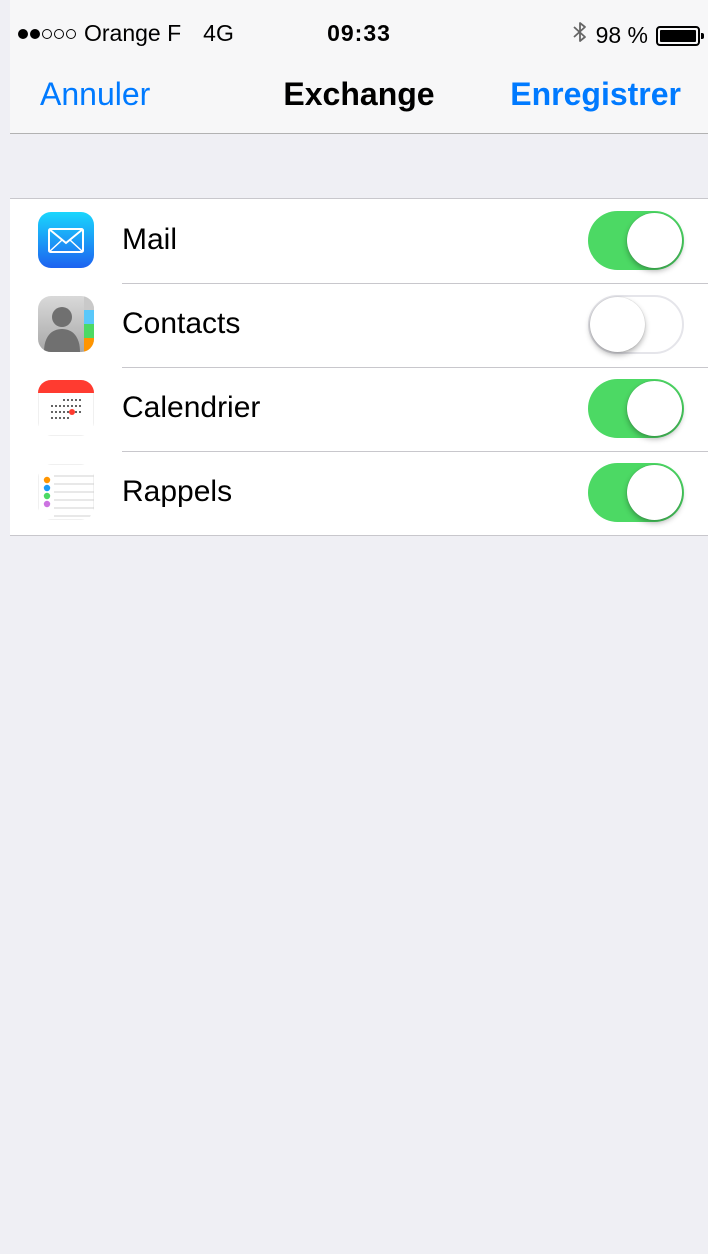 This screenshot has height=1254, width=708. What do you see at coordinates (359, 241) in the screenshot?
I see `list-item-mail: Mail` at bounding box center [359, 241].